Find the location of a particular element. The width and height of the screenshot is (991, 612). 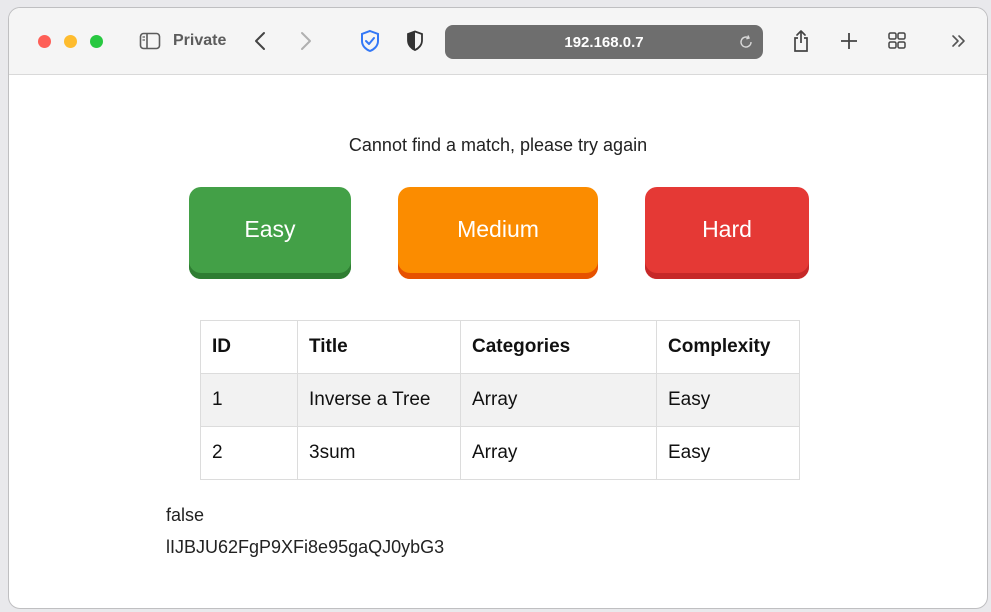

table-row: 2 3sum Array Easy is located at coordinates (500, 453).